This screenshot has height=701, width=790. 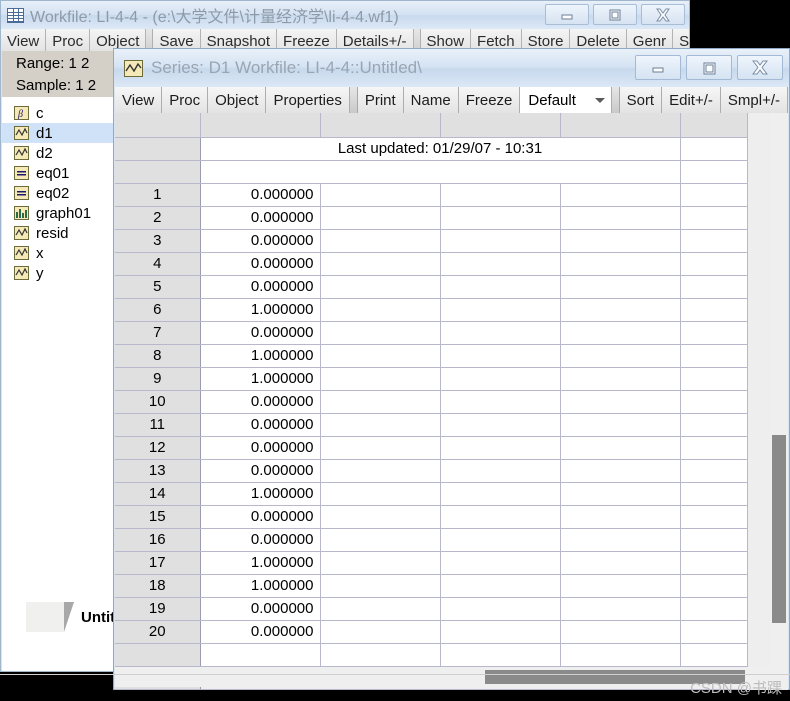 I want to click on close-button, so click(x=760, y=67).